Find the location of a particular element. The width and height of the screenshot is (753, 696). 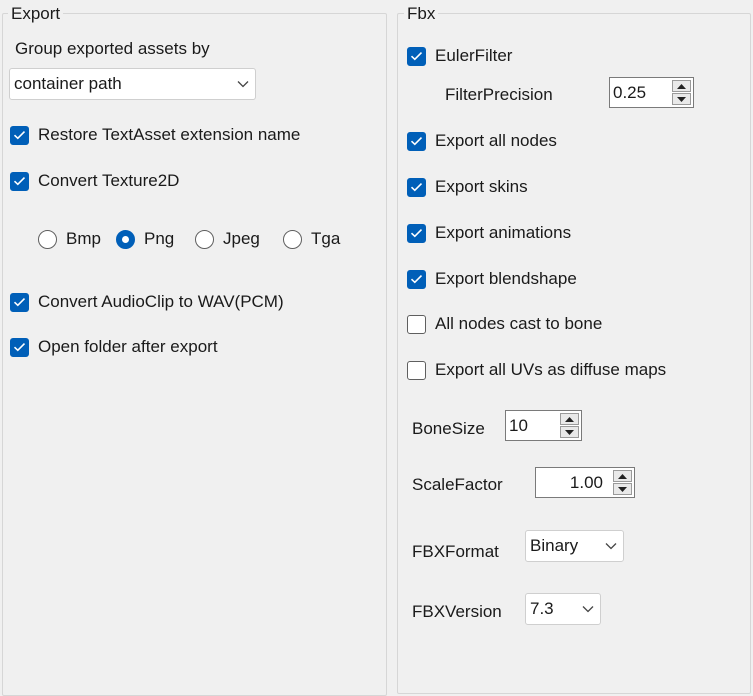

format-radio-bmp: Bmp is located at coordinates (69, 239).